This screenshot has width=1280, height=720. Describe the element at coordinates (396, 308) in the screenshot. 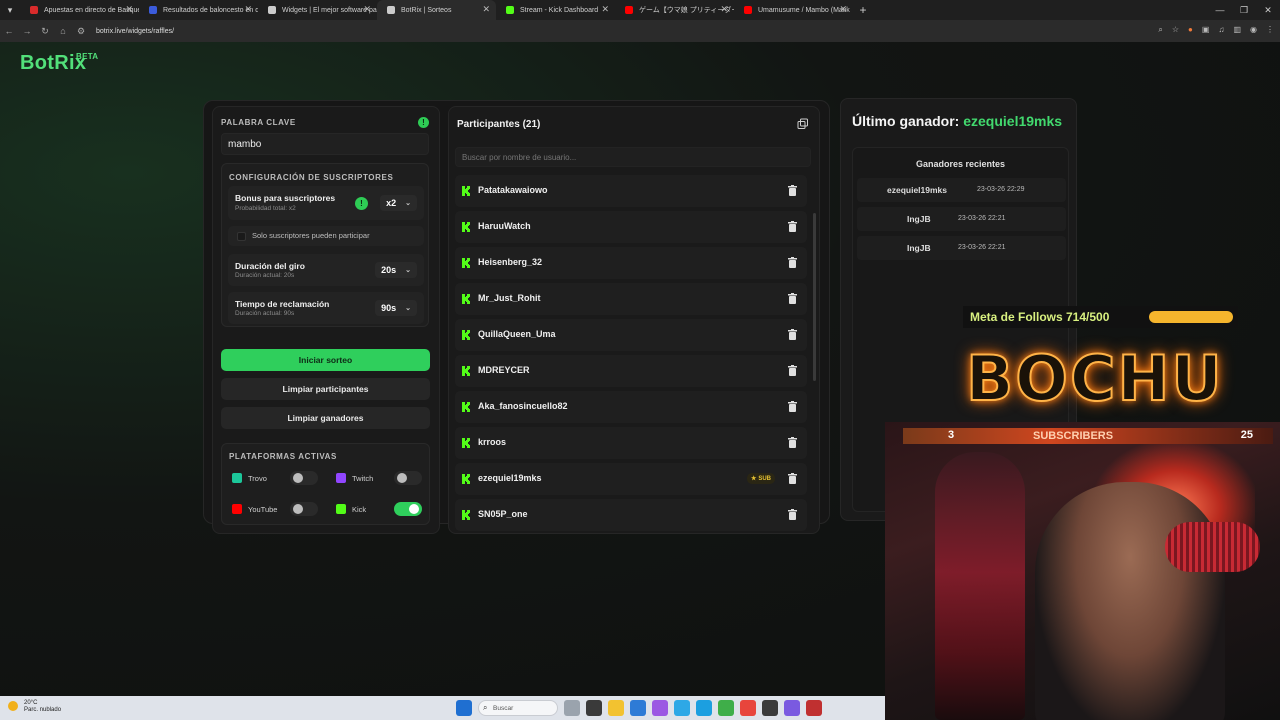

I see `claim-time-select: 90s ⌄` at that location.